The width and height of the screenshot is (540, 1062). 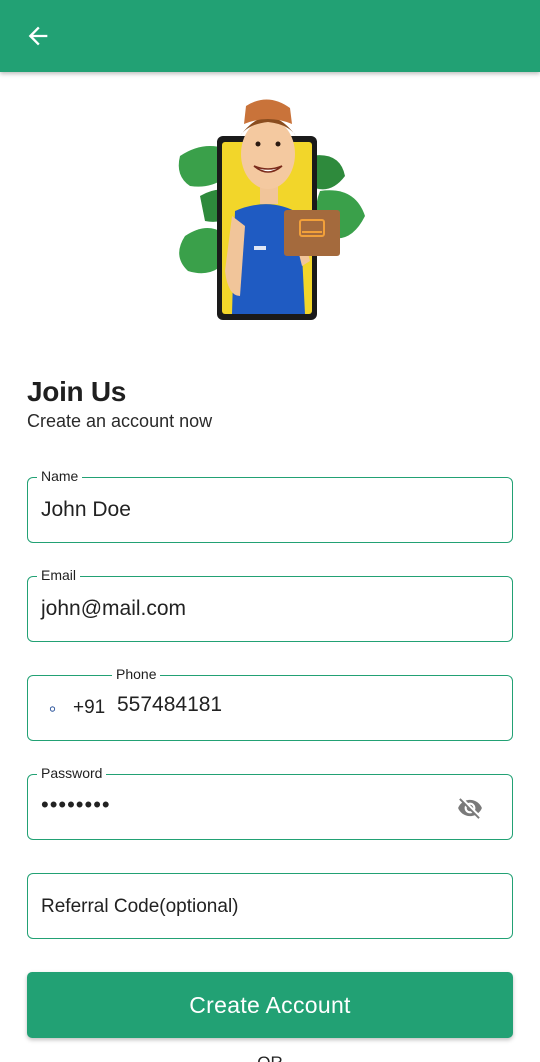 I want to click on arrow-left-icon, so click(x=38, y=36).